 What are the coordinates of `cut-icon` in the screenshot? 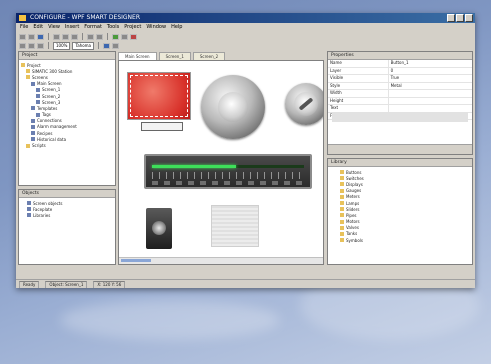 It's located at (56, 36).